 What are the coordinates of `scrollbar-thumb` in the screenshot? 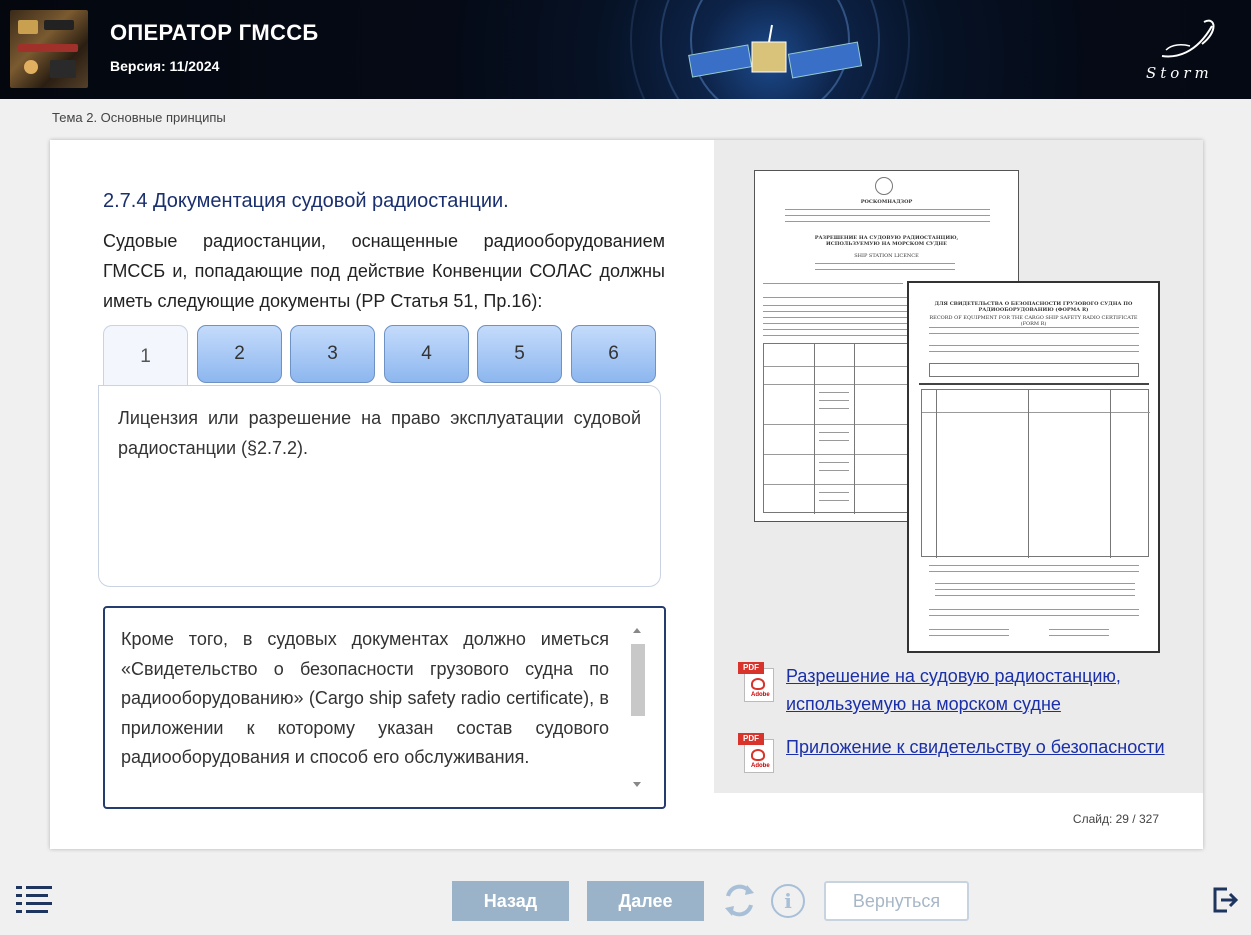 It's located at (638, 680).